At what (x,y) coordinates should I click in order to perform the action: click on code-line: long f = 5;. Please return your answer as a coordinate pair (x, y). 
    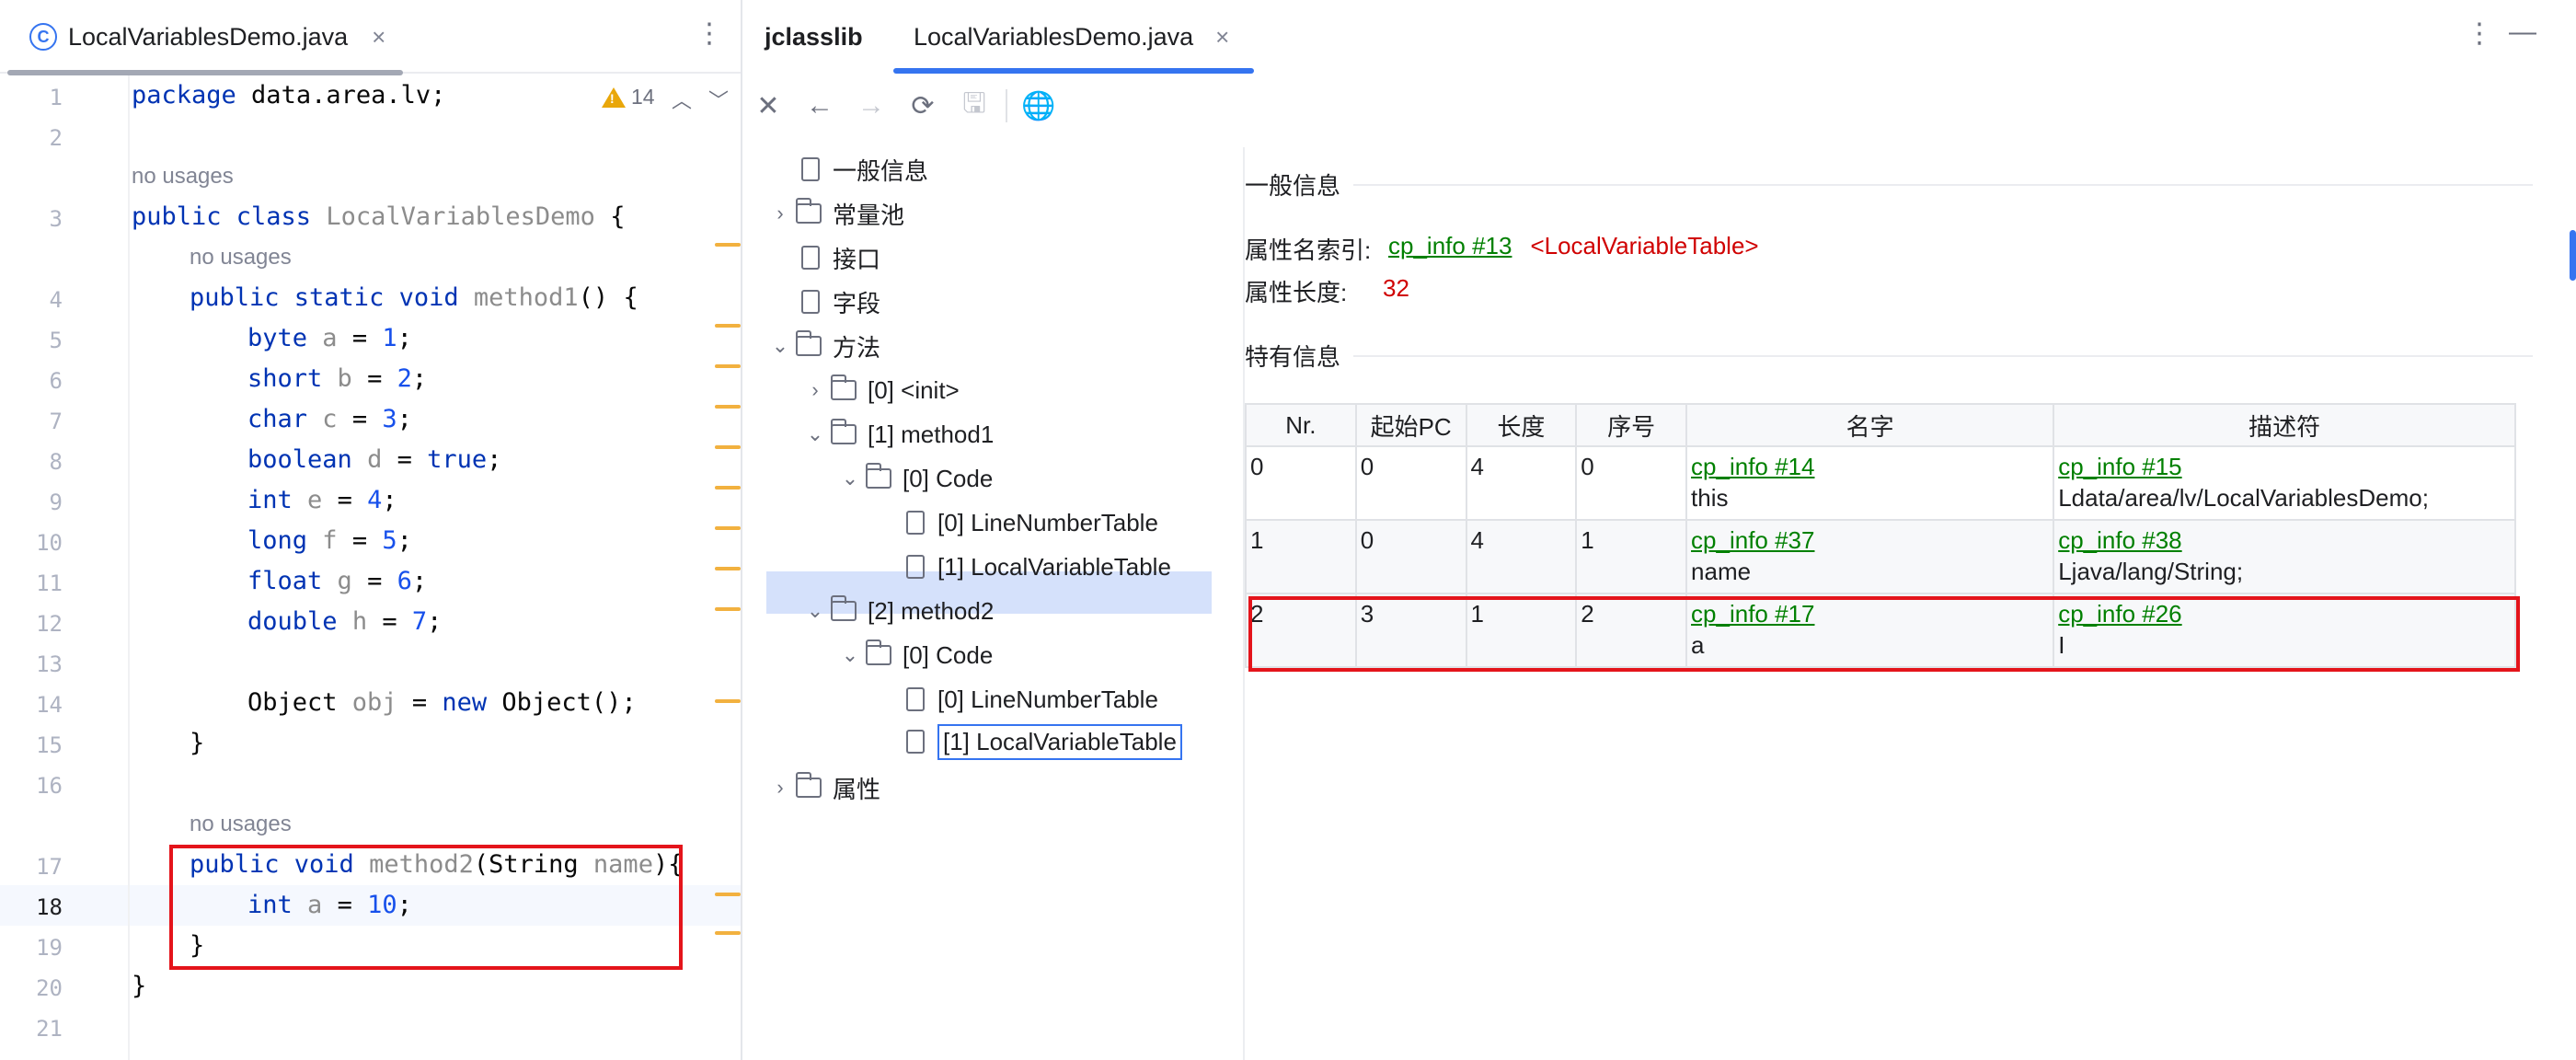
    Looking at the image, I should click on (329, 540).